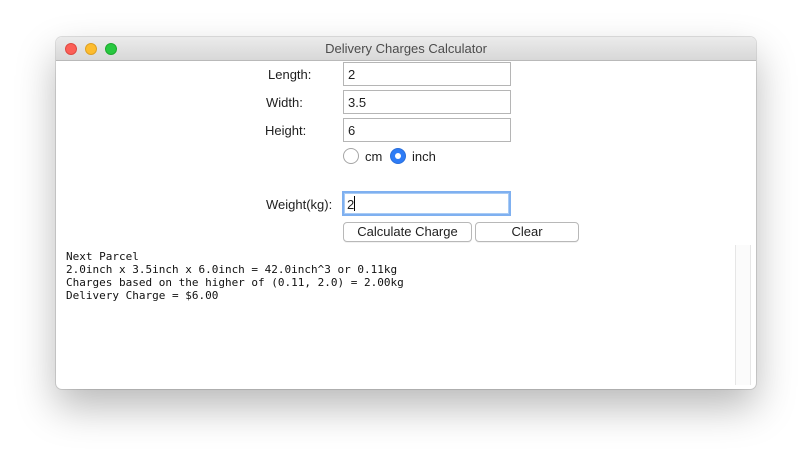 The height and width of the screenshot is (464, 812). Describe the element at coordinates (351, 156) in the screenshot. I see `unit-cm-radio` at that location.